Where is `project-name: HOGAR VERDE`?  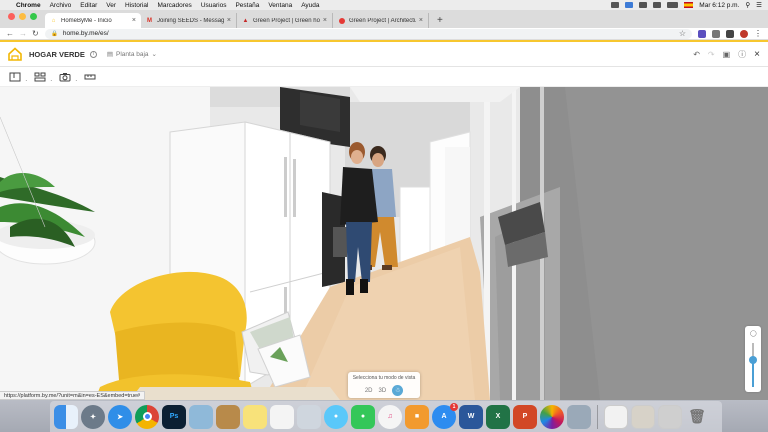
project-name: HOGAR VERDE is located at coordinates (57, 54).